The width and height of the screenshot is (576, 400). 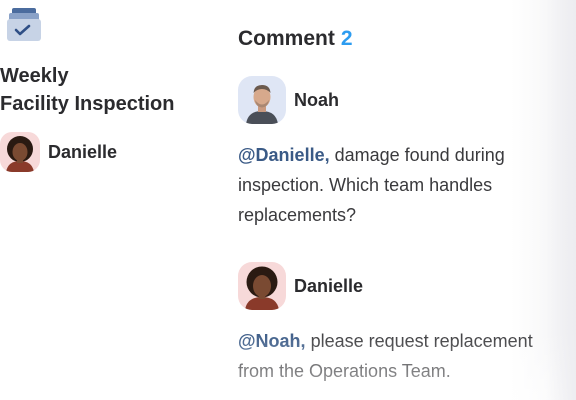 I want to click on task-title-line-2: Facility Inspection, so click(x=87, y=104).